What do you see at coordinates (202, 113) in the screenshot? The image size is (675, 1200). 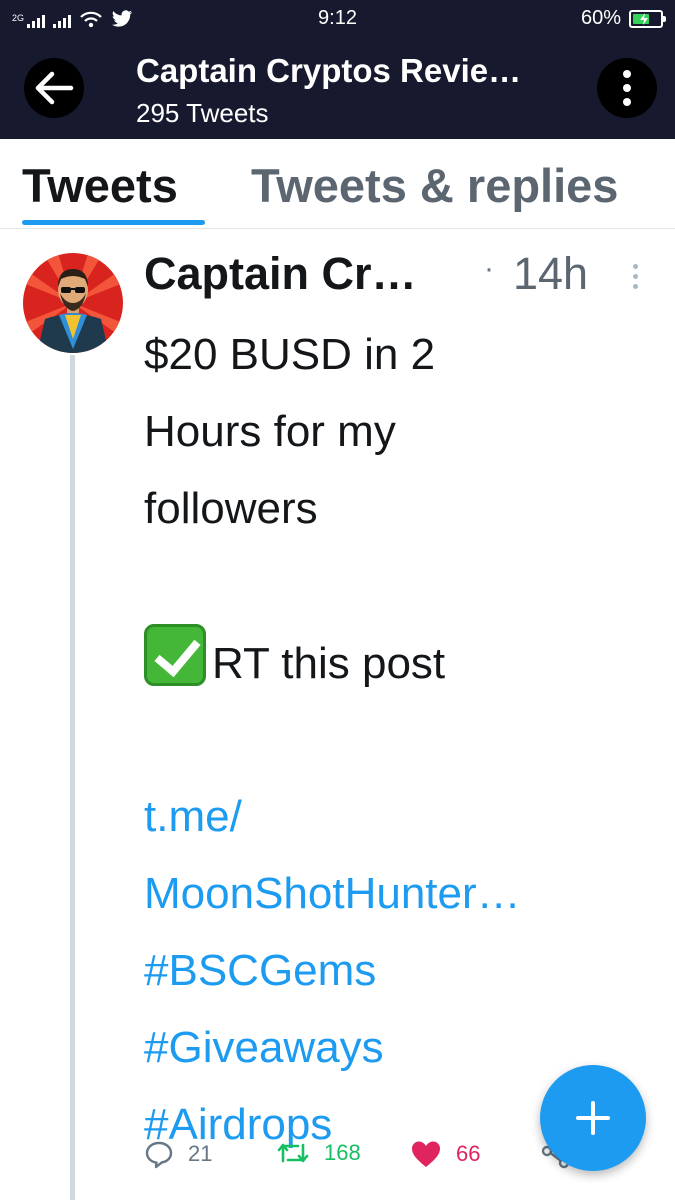 I see `tweet-count: 295 Tweets` at bounding box center [202, 113].